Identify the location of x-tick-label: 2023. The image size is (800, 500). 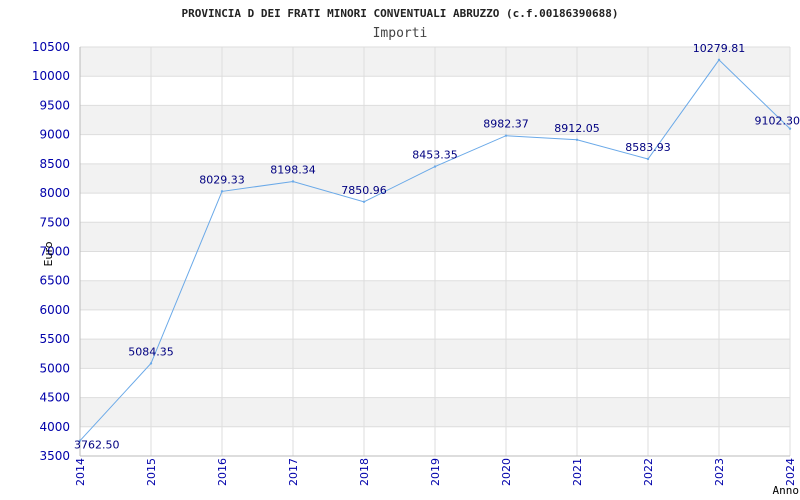
(719, 472).